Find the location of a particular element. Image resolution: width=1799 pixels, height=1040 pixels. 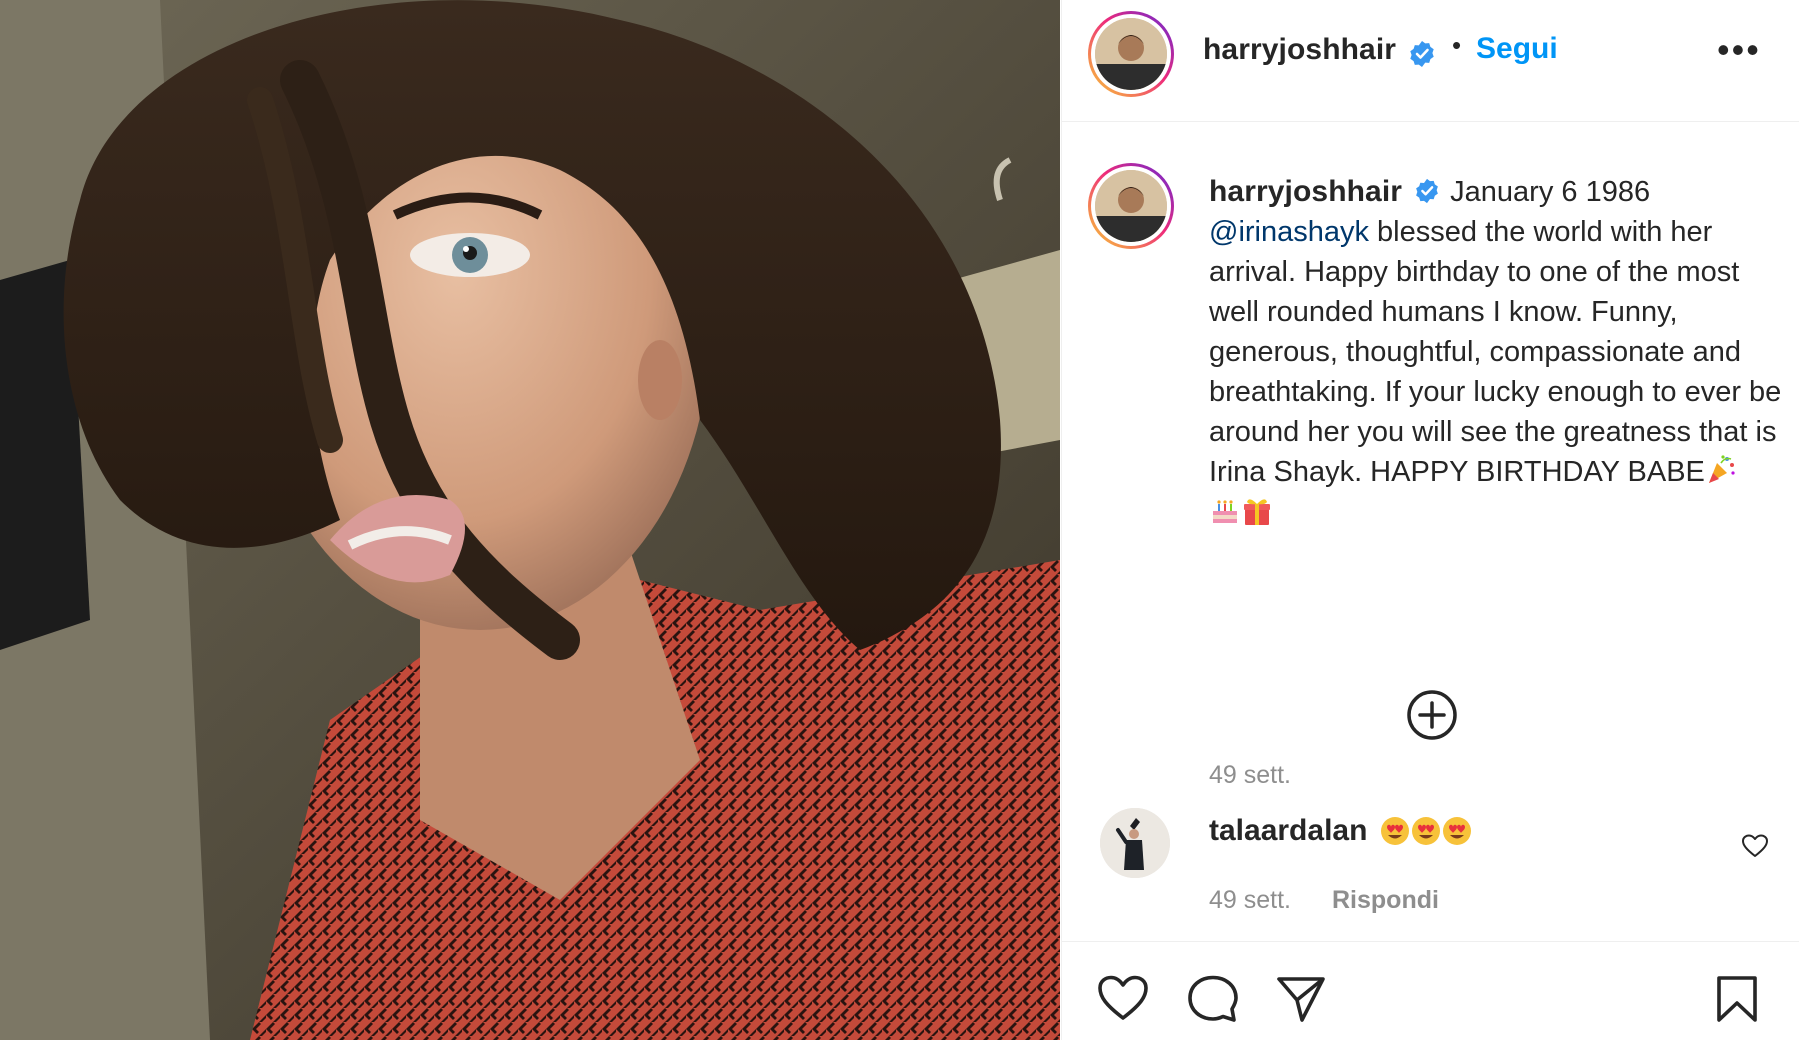

caption-username: harryjoshhair is located at coordinates (1305, 191).